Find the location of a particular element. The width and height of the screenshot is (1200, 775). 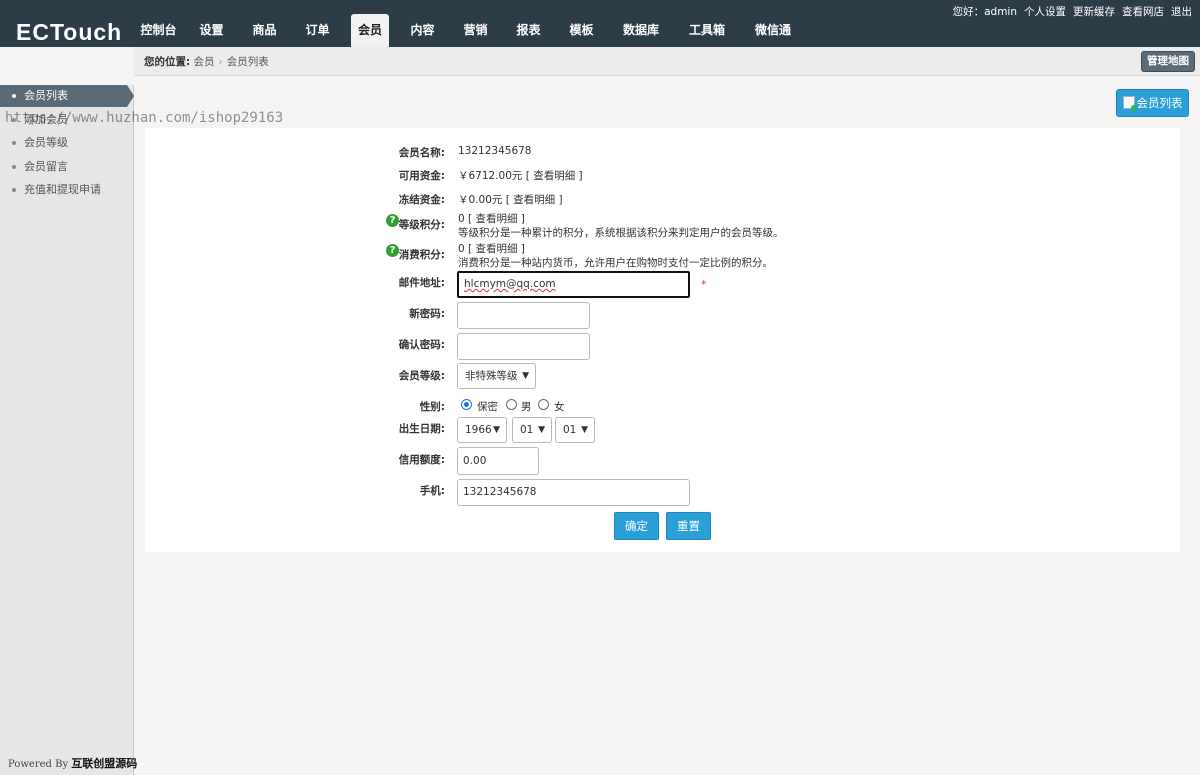

sidebar-item-member-messages: 会员留言 is located at coordinates (66, 167).